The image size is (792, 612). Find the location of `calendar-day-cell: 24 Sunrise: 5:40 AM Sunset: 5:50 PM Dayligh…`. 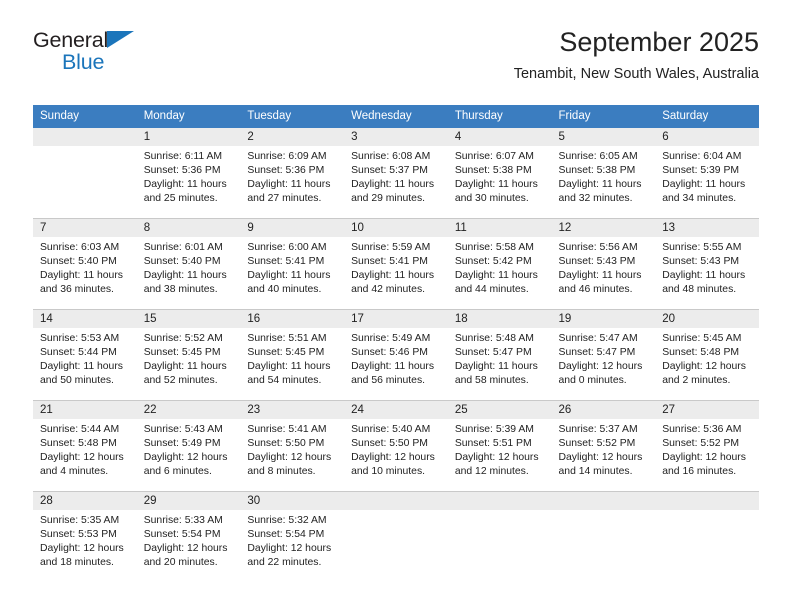

calendar-day-cell: 24 Sunrise: 5:40 AM Sunset: 5:50 PM Dayligh… is located at coordinates (396, 446).